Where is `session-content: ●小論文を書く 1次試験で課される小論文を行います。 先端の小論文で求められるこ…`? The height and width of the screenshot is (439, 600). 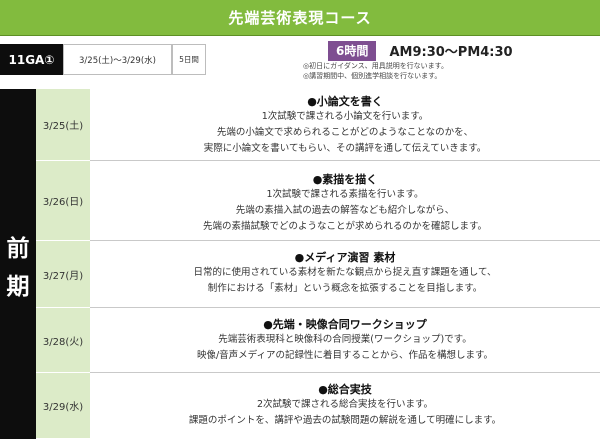
session-content: ●小論文を書く 1次試験で課される小論文を行います。 先端の小論文で求められるこ… is located at coordinates (345, 125).